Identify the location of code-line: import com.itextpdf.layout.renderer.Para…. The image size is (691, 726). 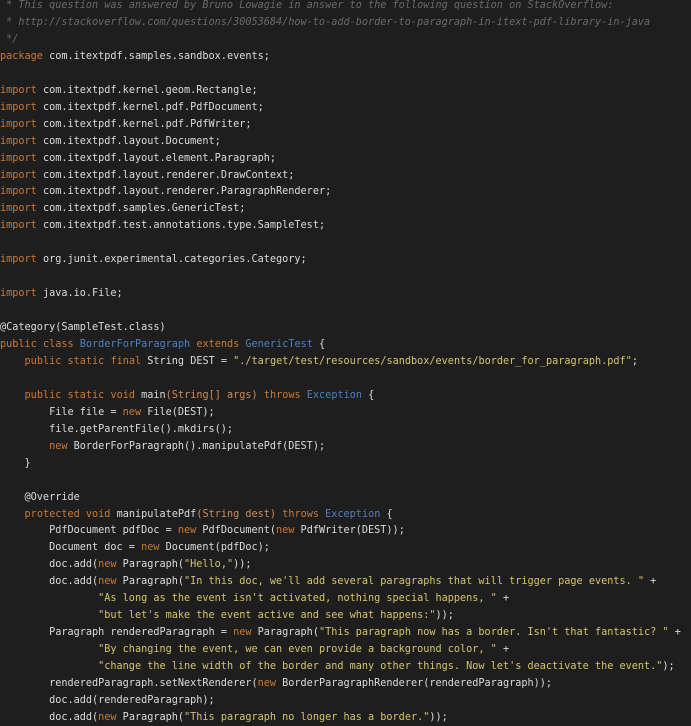
(165, 191).